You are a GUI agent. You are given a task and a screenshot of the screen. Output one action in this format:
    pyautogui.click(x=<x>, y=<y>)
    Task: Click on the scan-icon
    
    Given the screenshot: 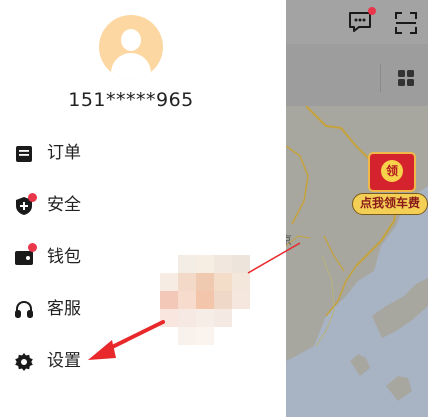 What is the action you would take?
    pyautogui.click(x=406, y=23)
    